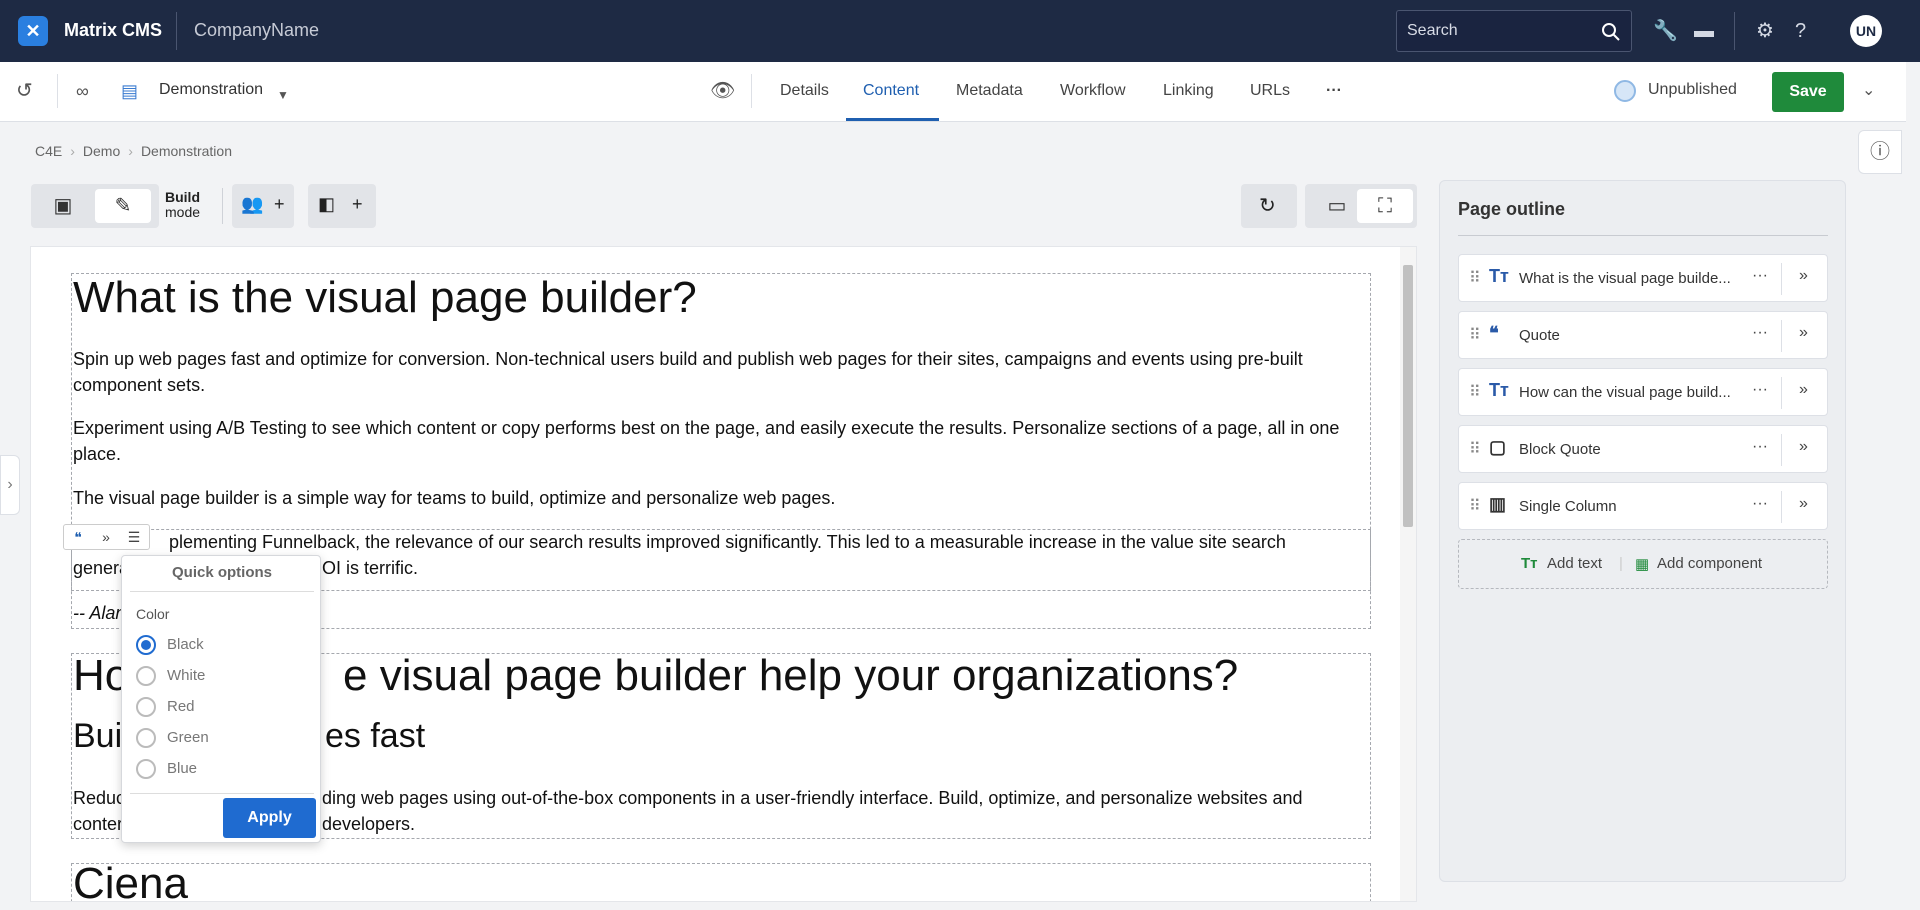 Image resolution: width=1920 pixels, height=910 pixels. I want to click on chevron-down-icon: ⌄, so click(1868, 91).